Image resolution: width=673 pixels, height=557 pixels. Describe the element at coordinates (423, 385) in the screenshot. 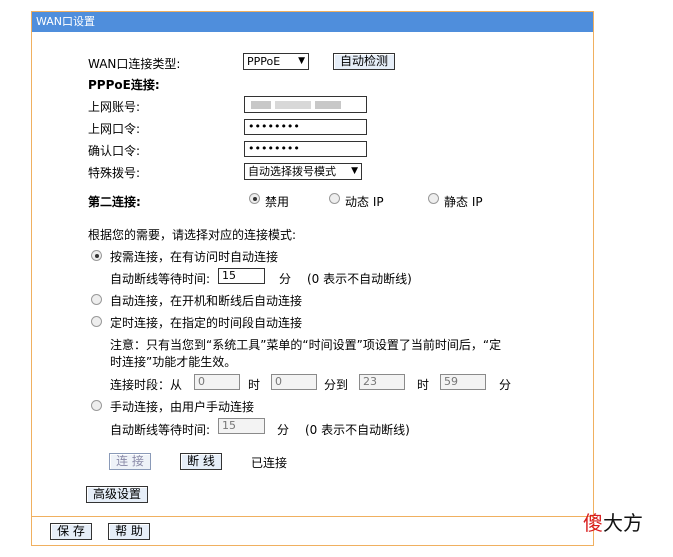

I see `hour-unit-2: 时` at that location.